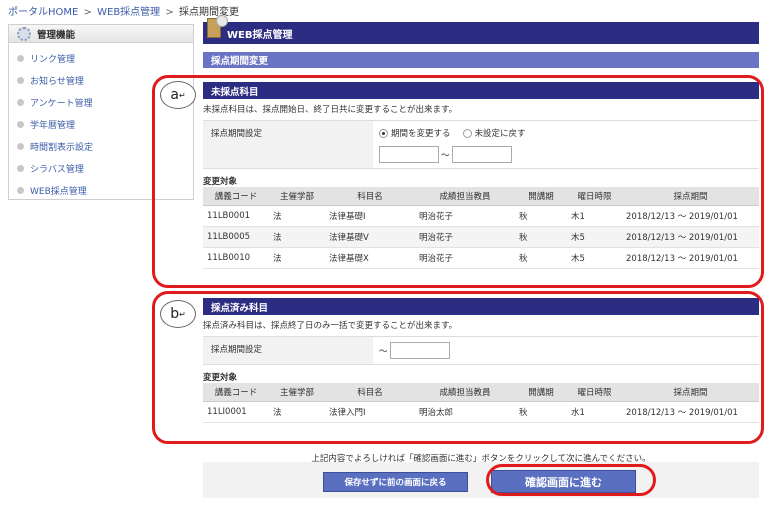 The image size is (771, 512). I want to click on annotation-marker-b: b ↵, so click(178, 314).